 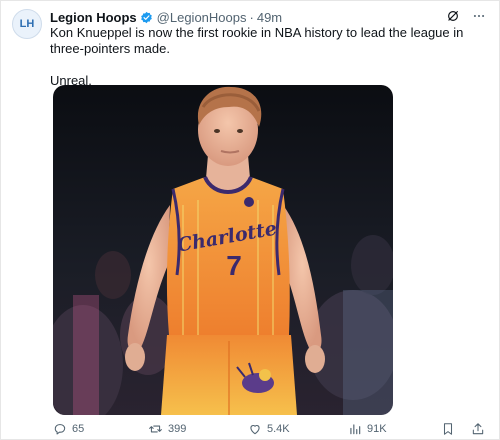 What do you see at coordinates (466, 17) in the screenshot?
I see `header-actions` at bounding box center [466, 17].